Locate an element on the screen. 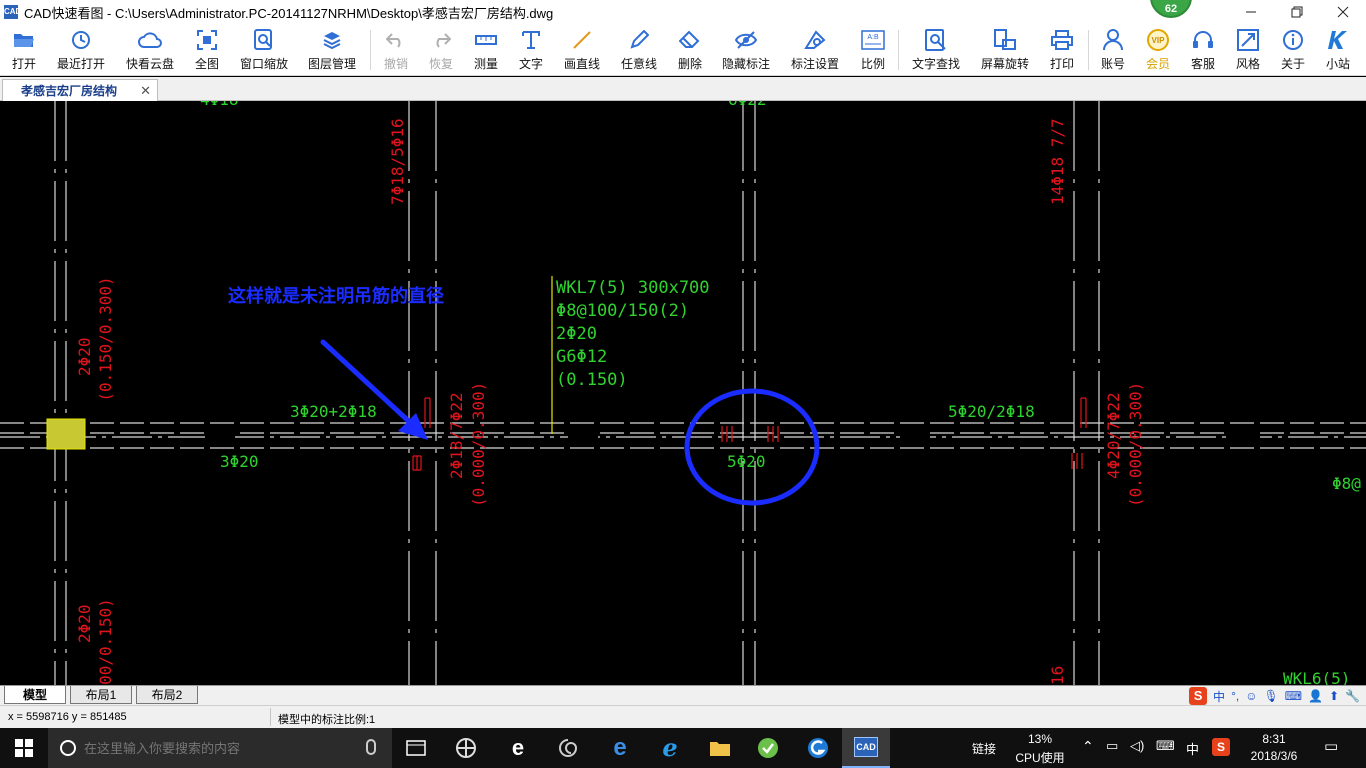 The image size is (1366, 768). layer-manager-button: 图层管理 is located at coordinates (332, 50).